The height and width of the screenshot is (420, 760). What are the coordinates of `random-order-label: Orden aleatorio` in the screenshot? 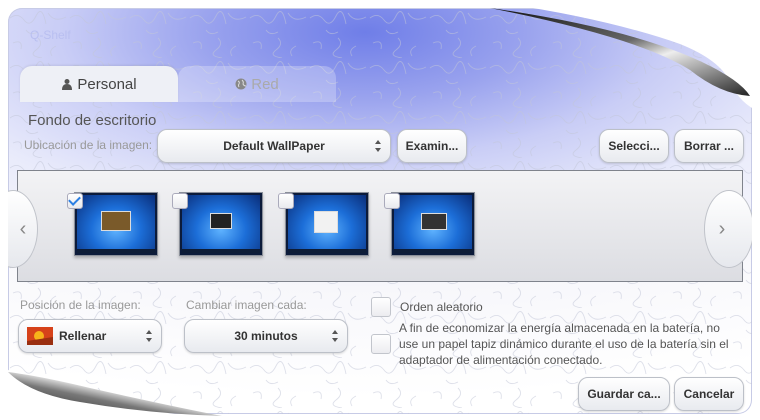 It's located at (441, 307).